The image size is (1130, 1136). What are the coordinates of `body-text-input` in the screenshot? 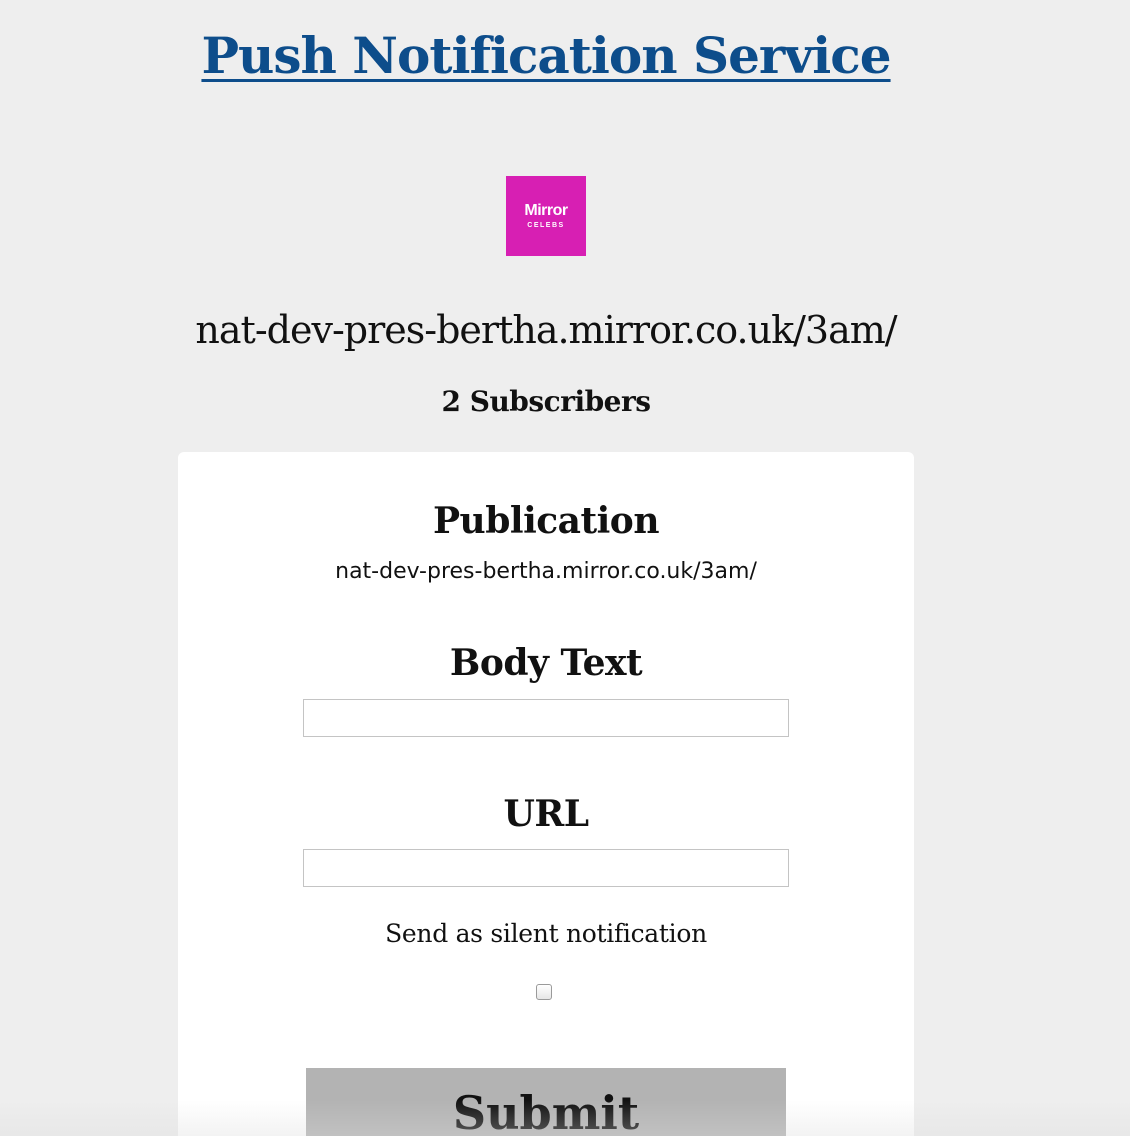 It's located at (546, 718).